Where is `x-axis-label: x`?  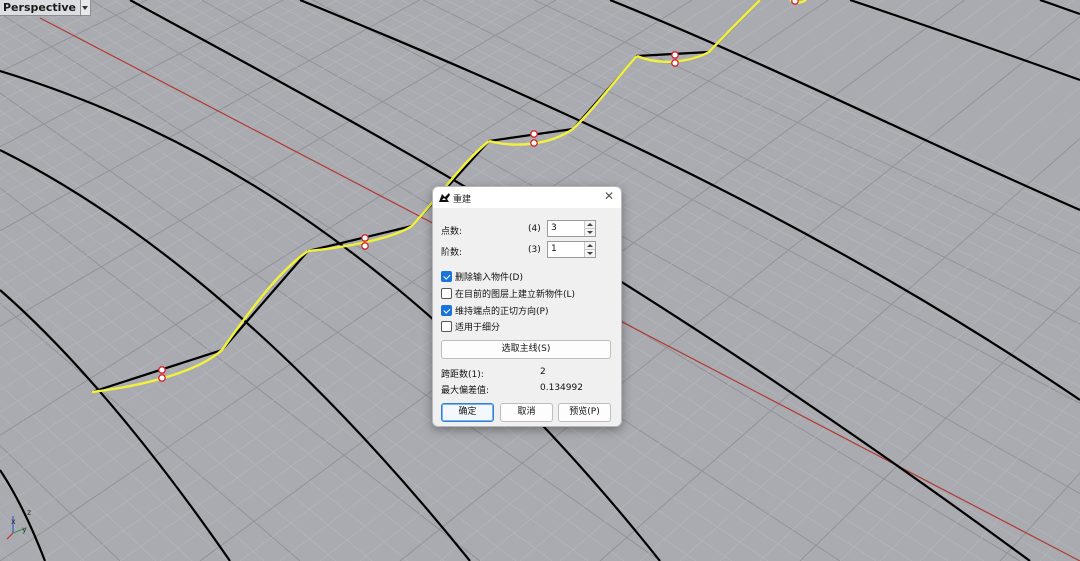 x-axis-label: x is located at coordinates (13, 521).